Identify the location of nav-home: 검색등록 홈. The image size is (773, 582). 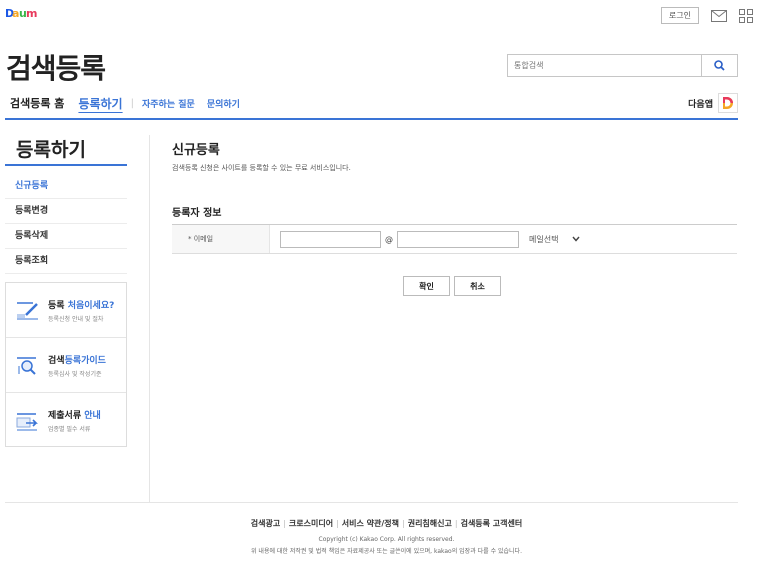
(37, 103).